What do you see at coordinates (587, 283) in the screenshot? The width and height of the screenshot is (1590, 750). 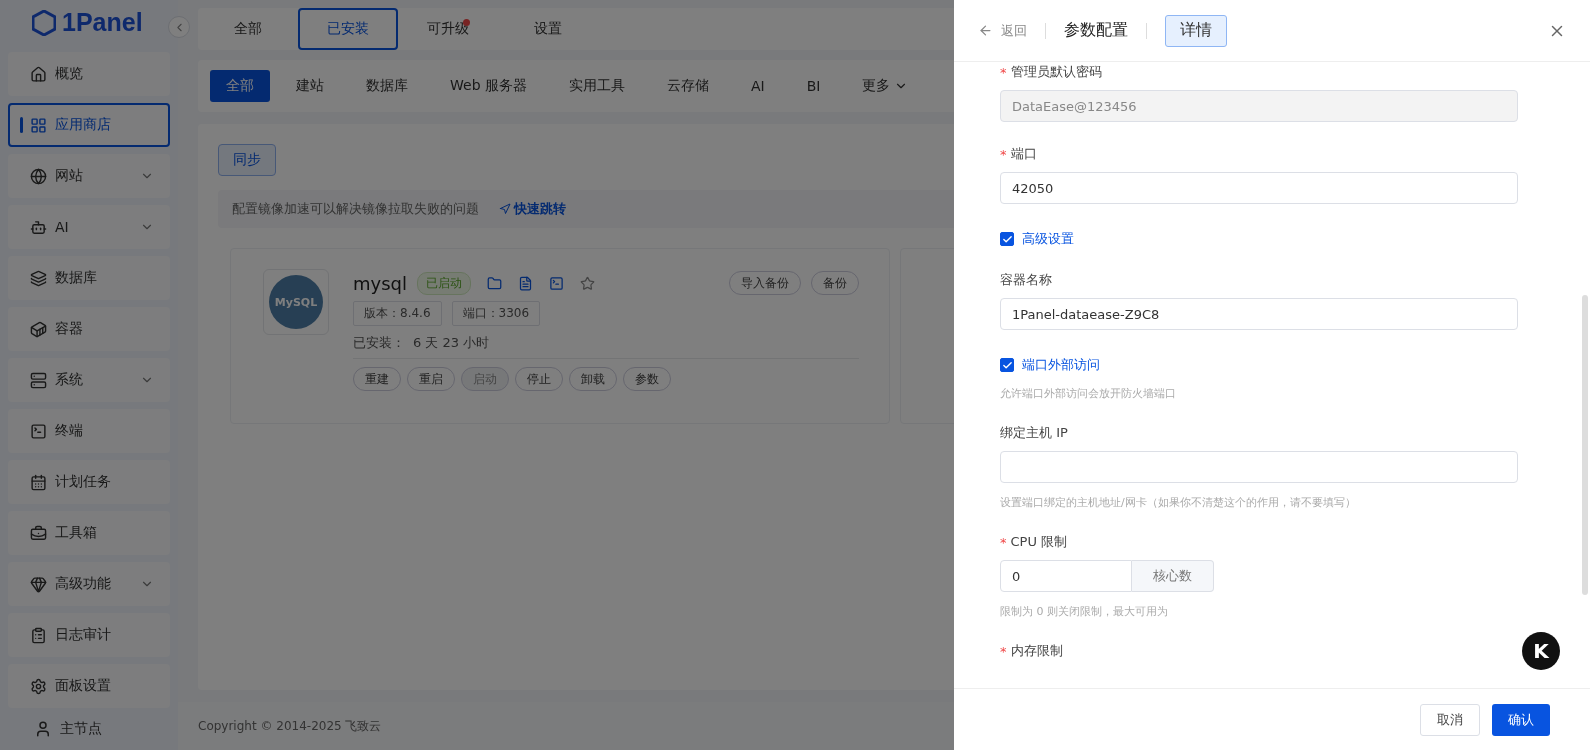 I see `star-icon` at bounding box center [587, 283].